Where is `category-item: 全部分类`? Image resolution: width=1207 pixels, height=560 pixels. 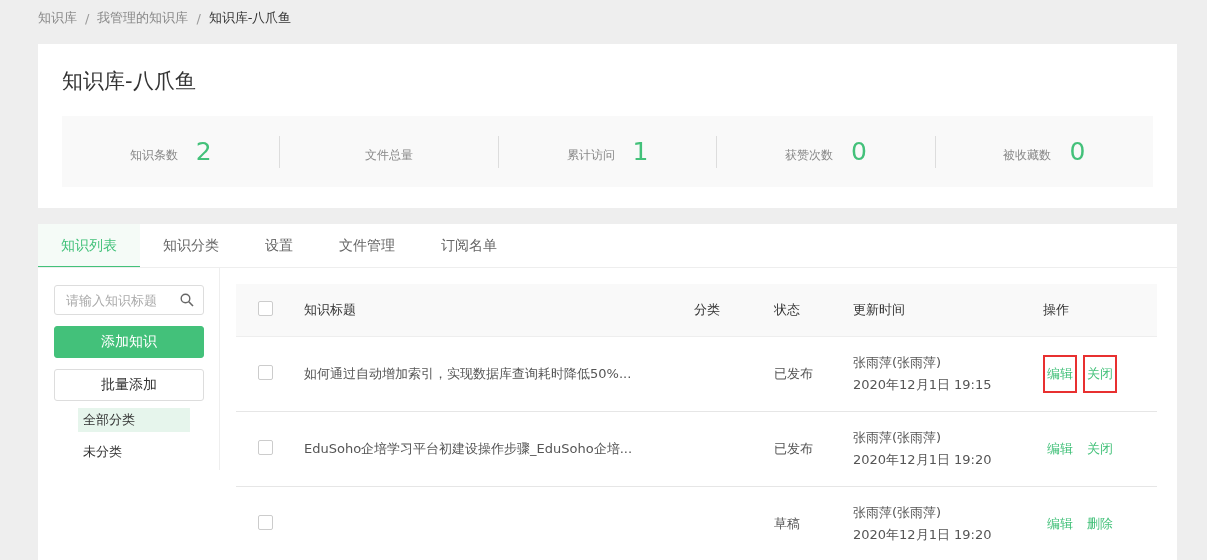
category-item: 全部分类 is located at coordinates (134, 420).